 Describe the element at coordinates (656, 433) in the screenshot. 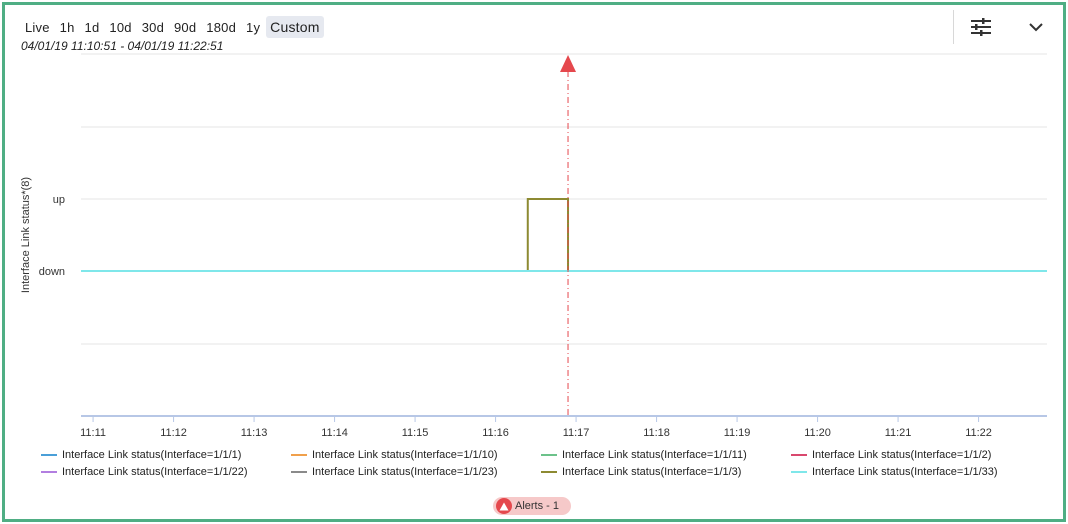

I see `x-tick-label: 11:18` at that location.